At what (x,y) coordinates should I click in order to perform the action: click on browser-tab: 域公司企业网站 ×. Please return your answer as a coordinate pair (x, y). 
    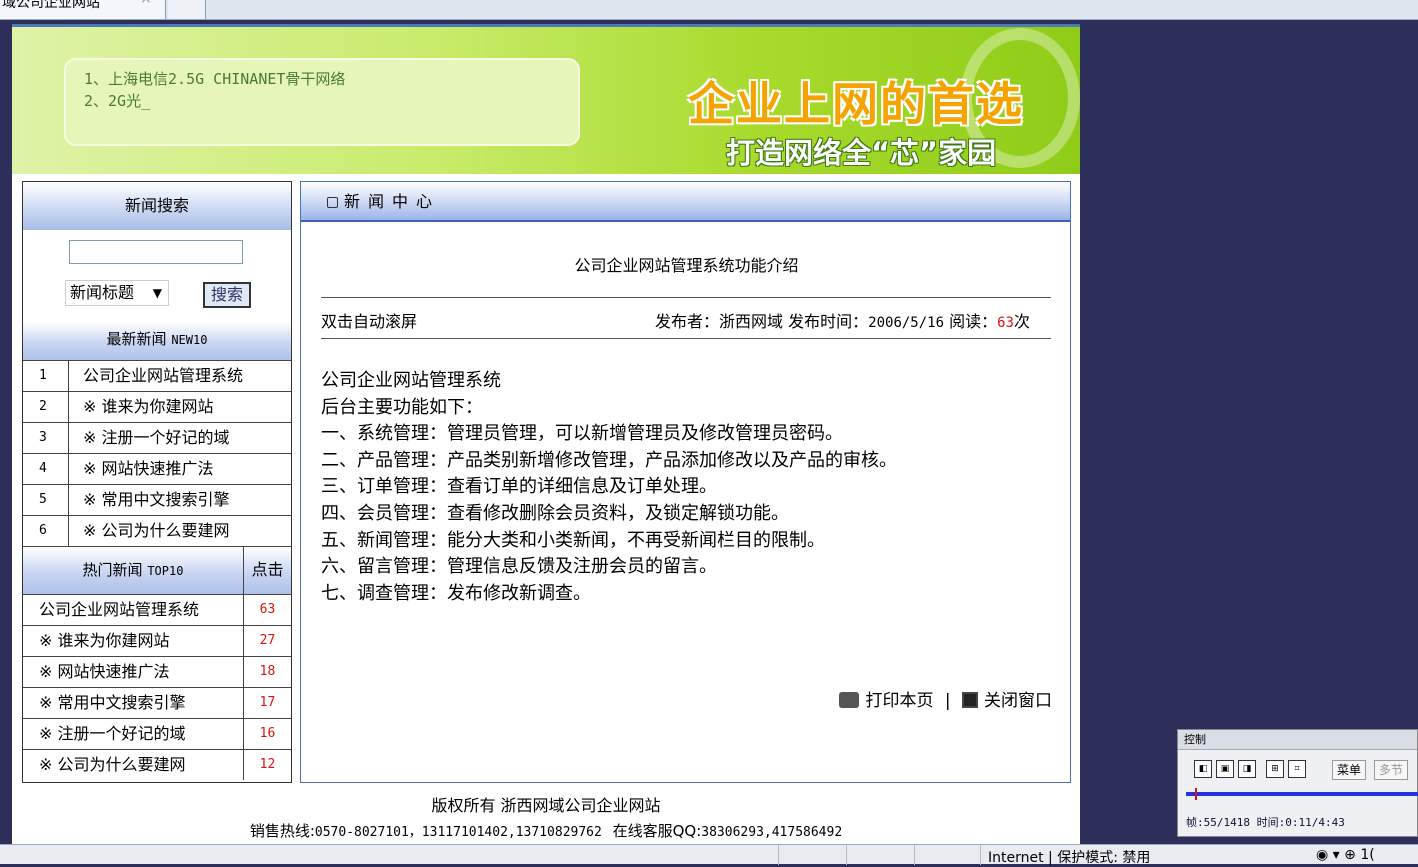
    Looking at the image, I should click on (83, 9).